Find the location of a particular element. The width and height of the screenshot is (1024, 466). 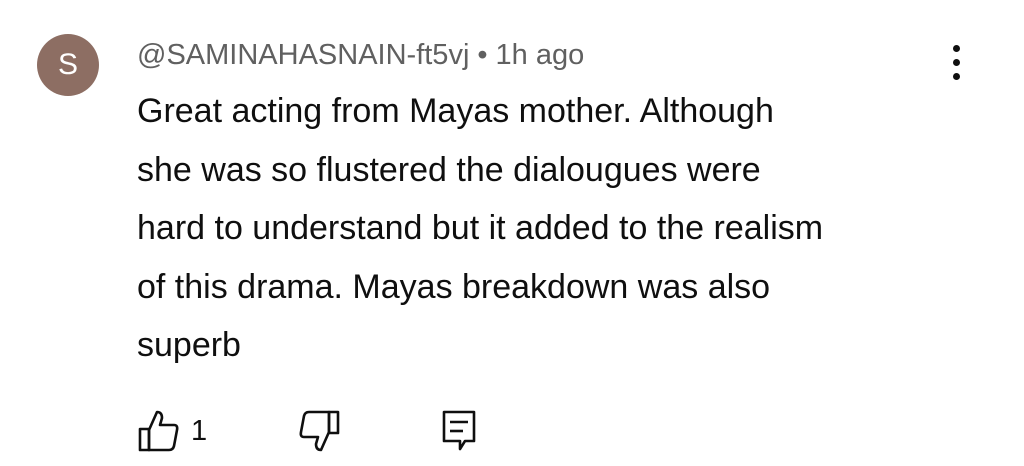

more-options-button is located at coordinates (956, 62).